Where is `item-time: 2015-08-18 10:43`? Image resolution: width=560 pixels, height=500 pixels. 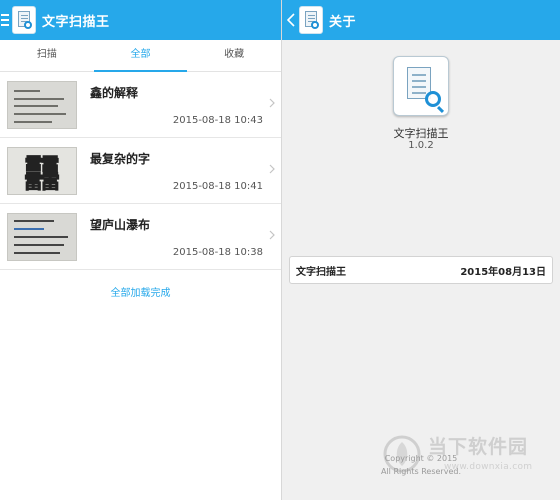 item-time: 2015-08-18 10:43 is located at coordinates (217, 120).